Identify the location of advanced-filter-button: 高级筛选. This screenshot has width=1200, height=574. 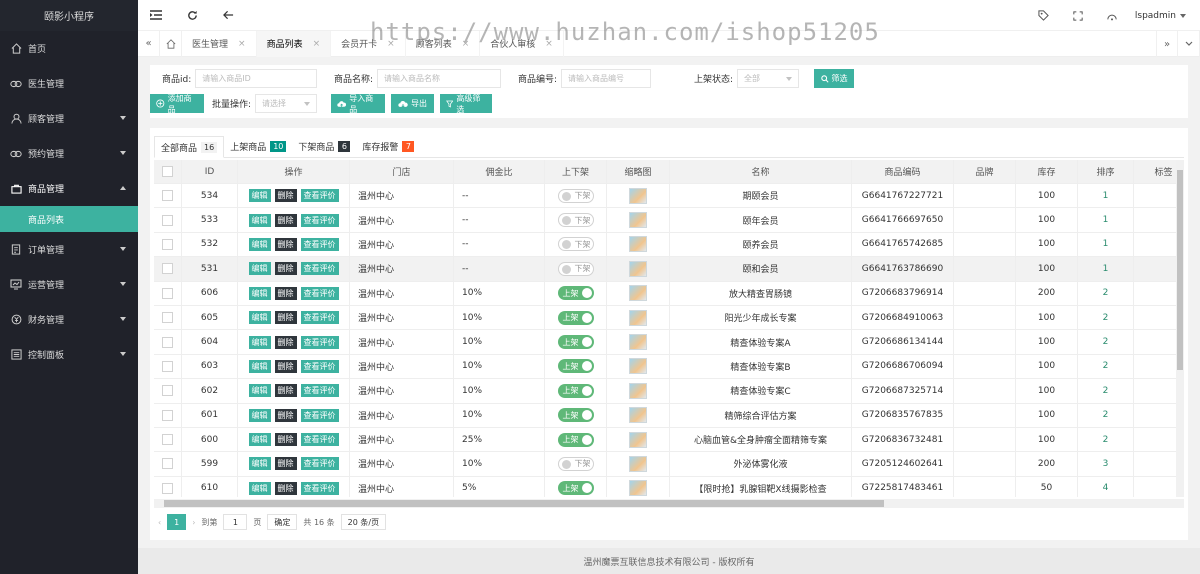
(466, 104).